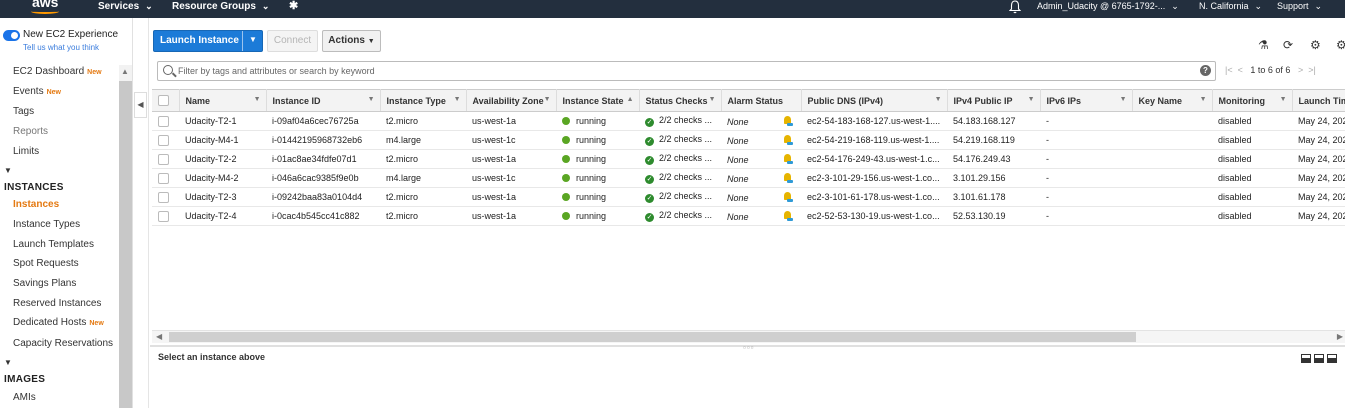 This screenshot has width=1345, height=408. Describe the element at coordinates (1263, 45) in the screenshot. I see `flask-icon: ⚗` at that location.